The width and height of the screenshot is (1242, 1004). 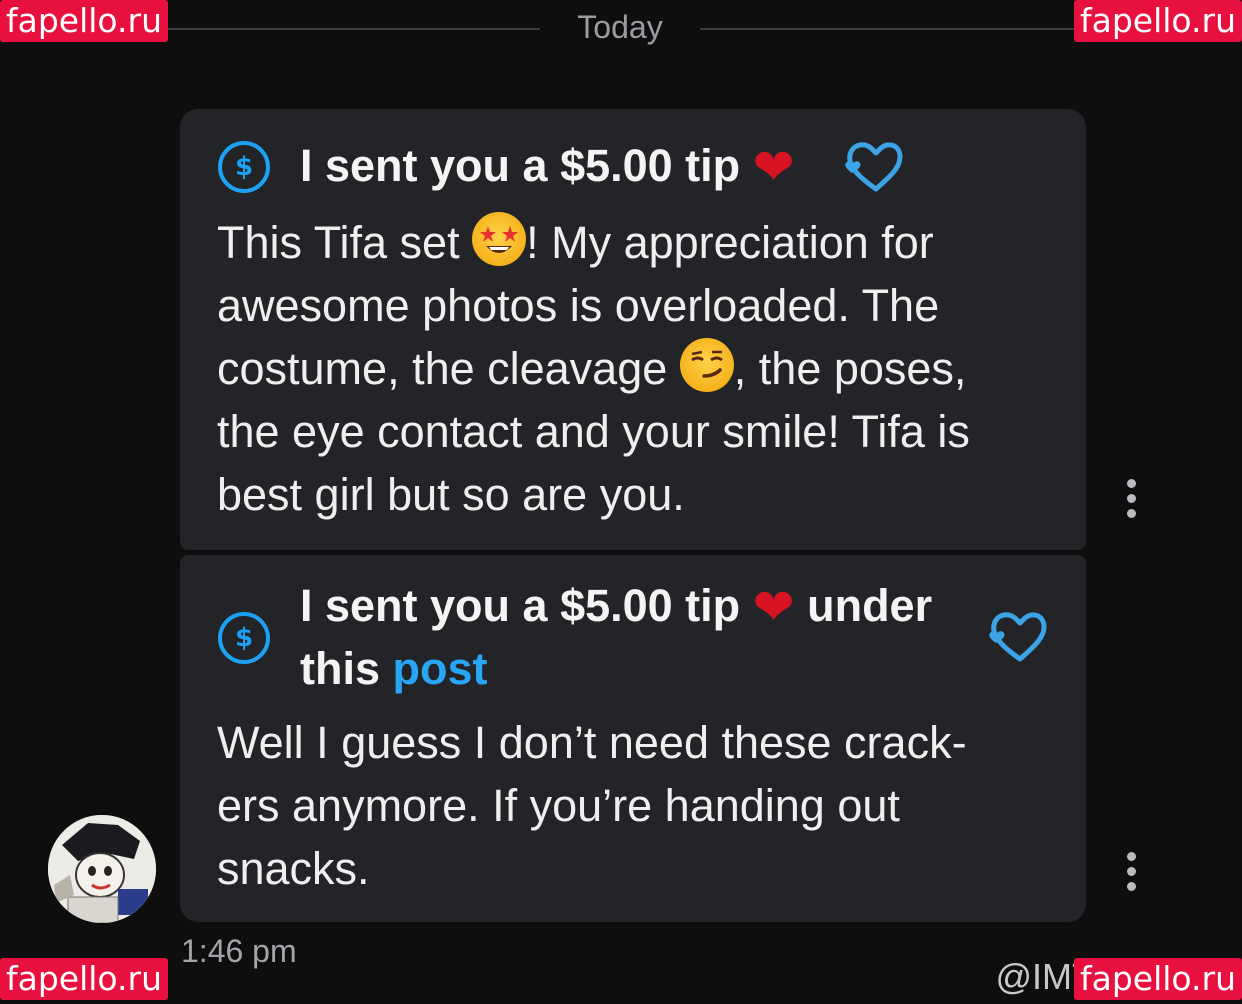 I want to click on divider-line-right, so click(x=890, y=29).